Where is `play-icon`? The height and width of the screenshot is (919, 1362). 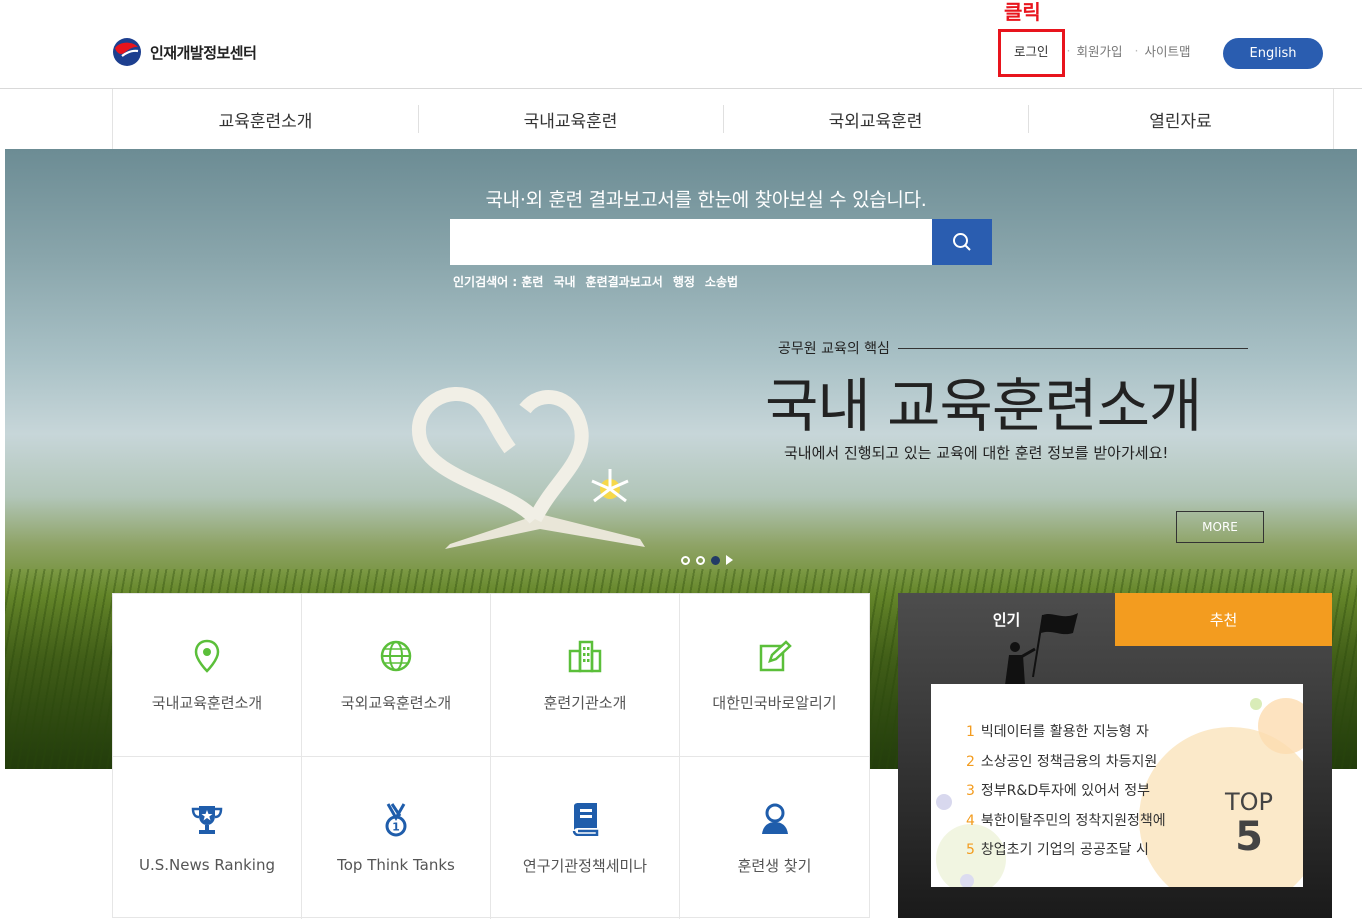
play-icon is located at coordinates (729, 560).